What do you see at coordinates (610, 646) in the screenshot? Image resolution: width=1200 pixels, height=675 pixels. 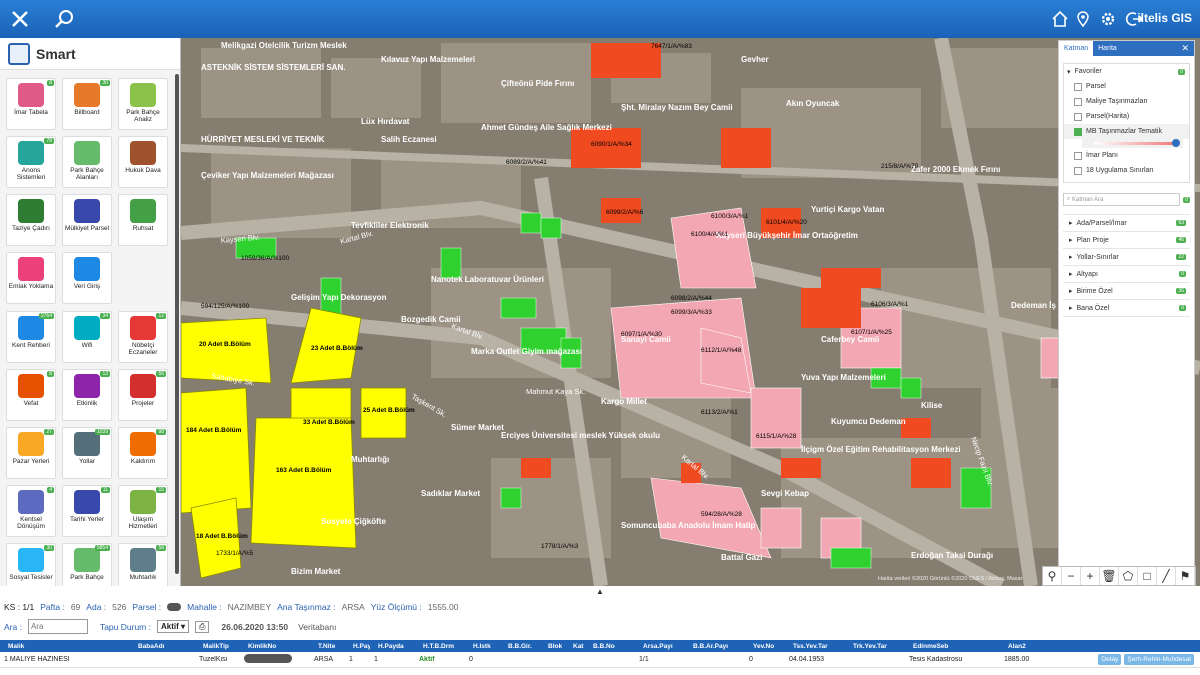 I see `column-header: B.B.No` at bounding box center [610, 646].